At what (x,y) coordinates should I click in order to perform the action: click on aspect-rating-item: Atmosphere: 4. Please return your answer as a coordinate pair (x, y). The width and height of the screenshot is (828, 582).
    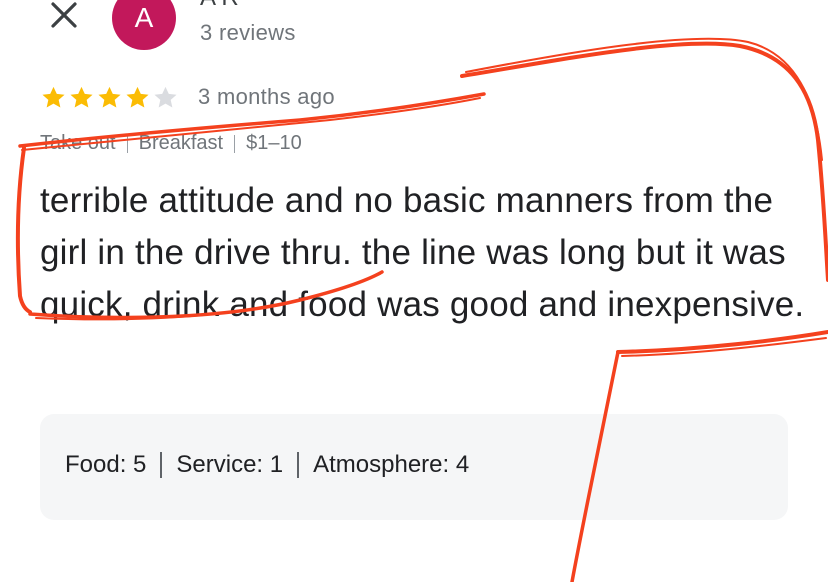
    Looking at the image, I should click on (391, 465).